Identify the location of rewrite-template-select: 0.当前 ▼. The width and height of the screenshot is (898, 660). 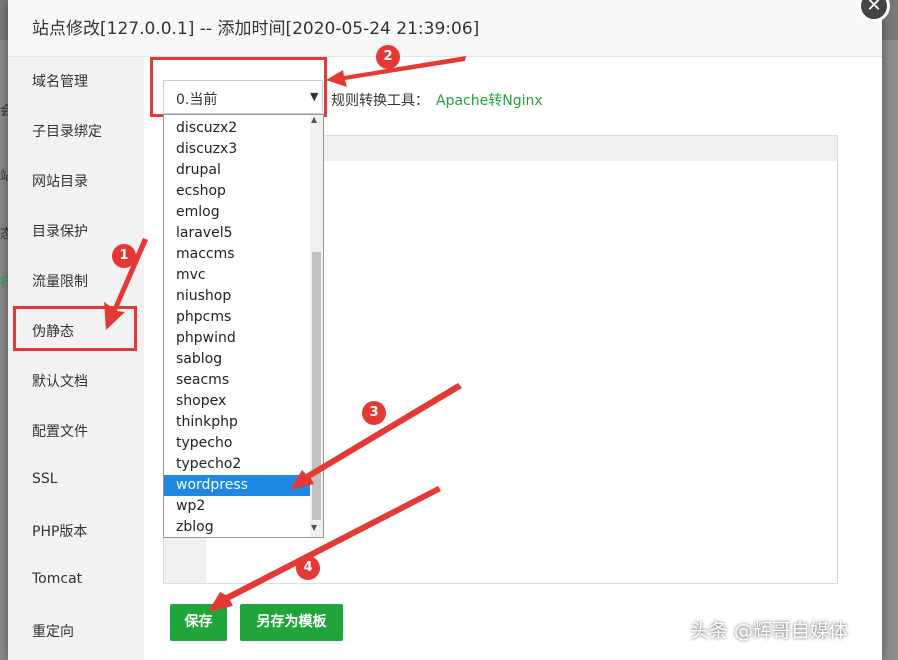
(243, 97).